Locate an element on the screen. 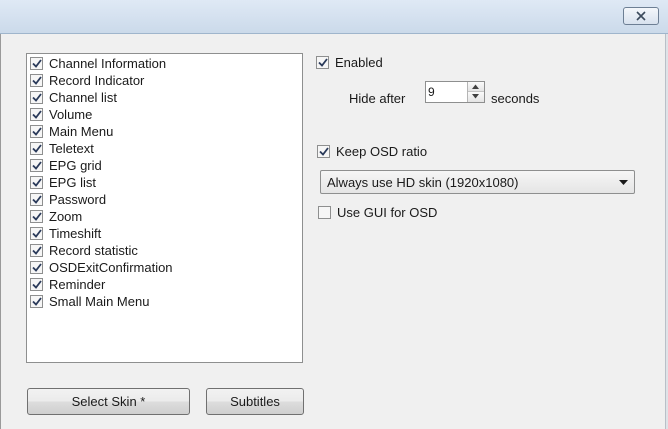  list-item: EPG list is located at coordinates (63, 182).